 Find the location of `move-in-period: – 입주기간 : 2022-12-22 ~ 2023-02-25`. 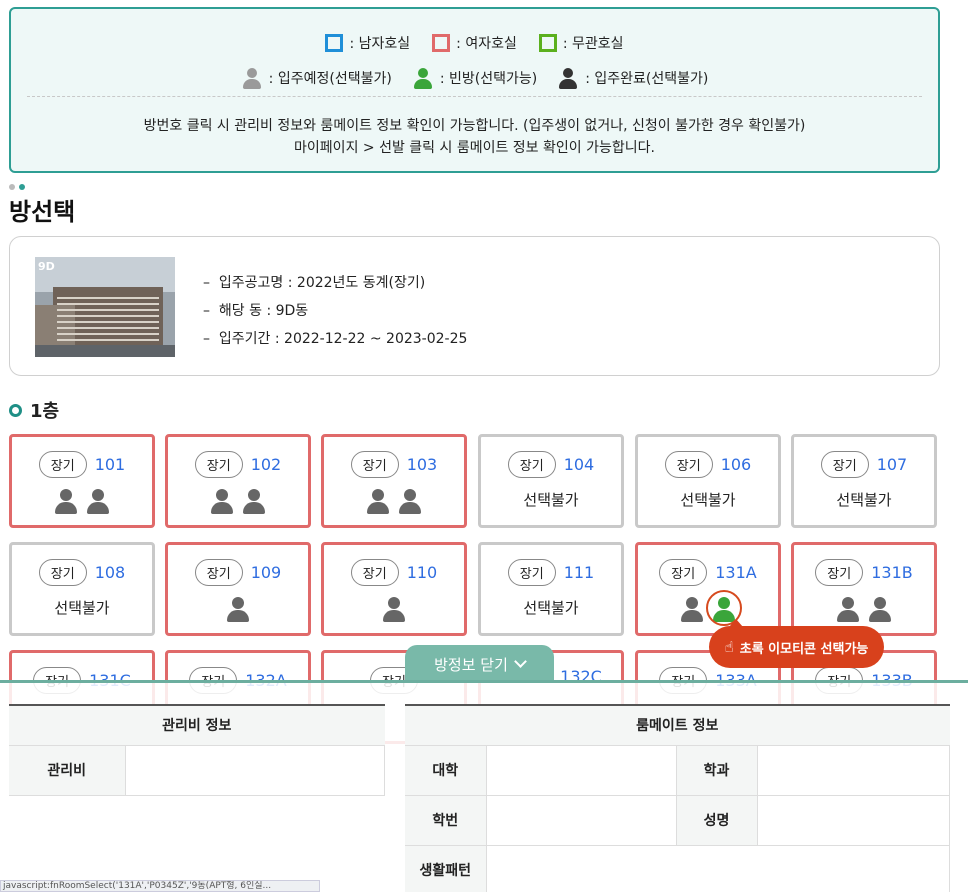

move-in-period: – 입주기간 : 2022-12-22 ~ 2023-02-25 is located at coordinates (335, 339).